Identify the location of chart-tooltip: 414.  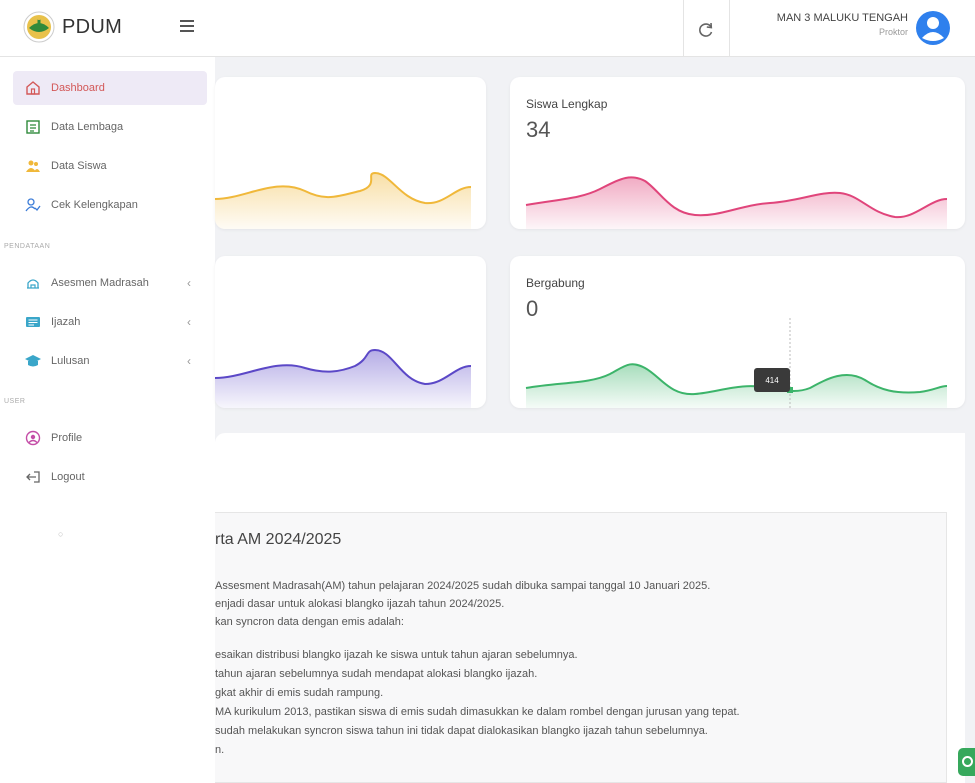
(772, 380).